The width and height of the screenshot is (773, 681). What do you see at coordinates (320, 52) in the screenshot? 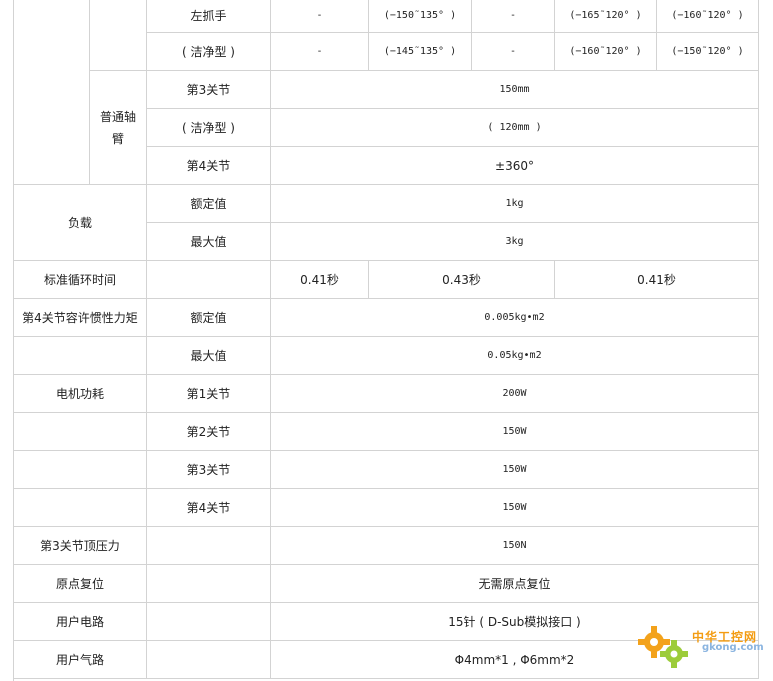
I see `clean-value-1: -` at bounding box center [320, 52].